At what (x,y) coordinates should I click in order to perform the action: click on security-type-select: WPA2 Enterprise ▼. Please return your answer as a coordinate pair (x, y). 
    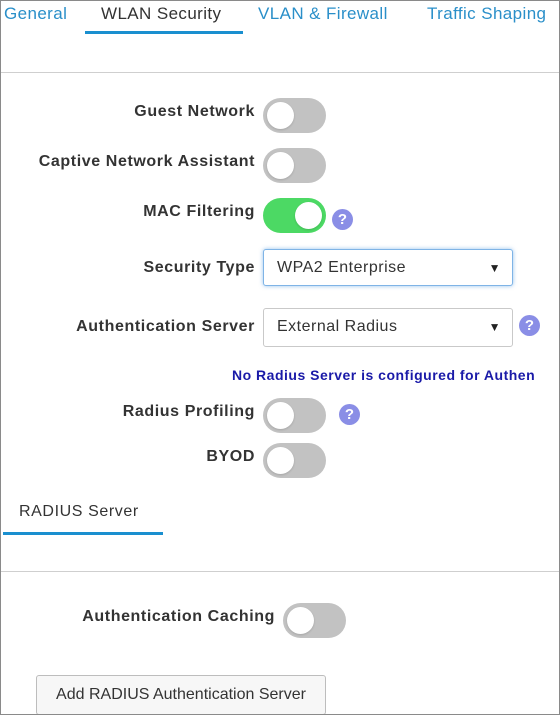
    Looking at the image, I should click on (388, 267).